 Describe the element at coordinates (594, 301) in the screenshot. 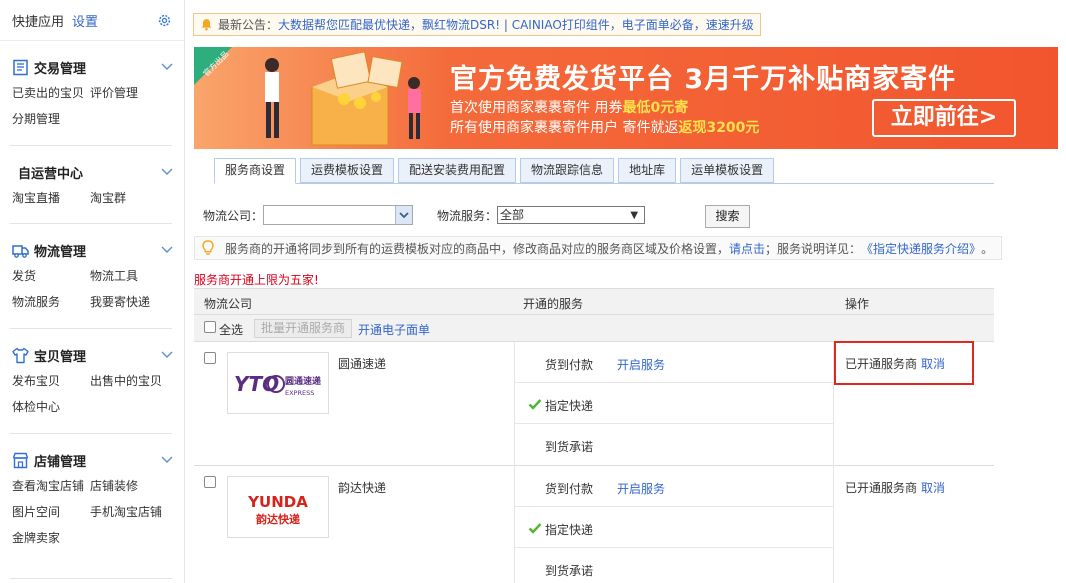

I see `table-header: 物流公司 开通的服务 操作` at that location.